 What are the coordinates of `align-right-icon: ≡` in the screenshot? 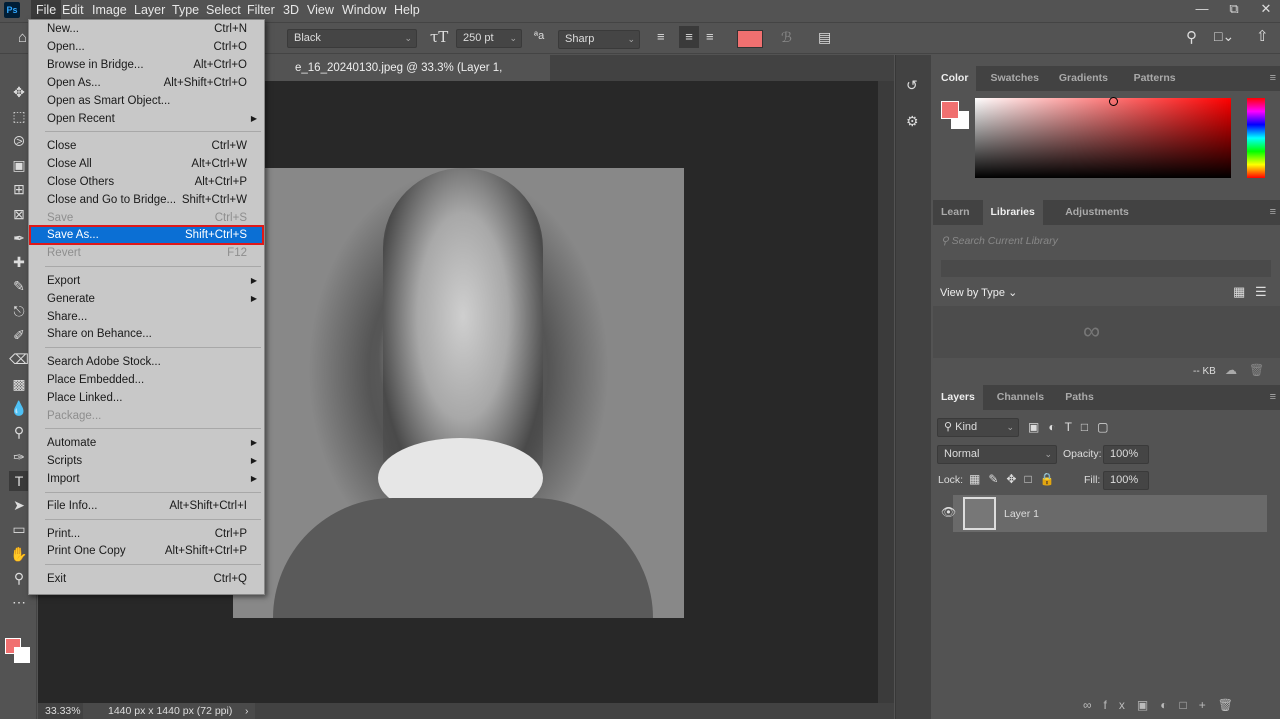 It's located at (710, 36).